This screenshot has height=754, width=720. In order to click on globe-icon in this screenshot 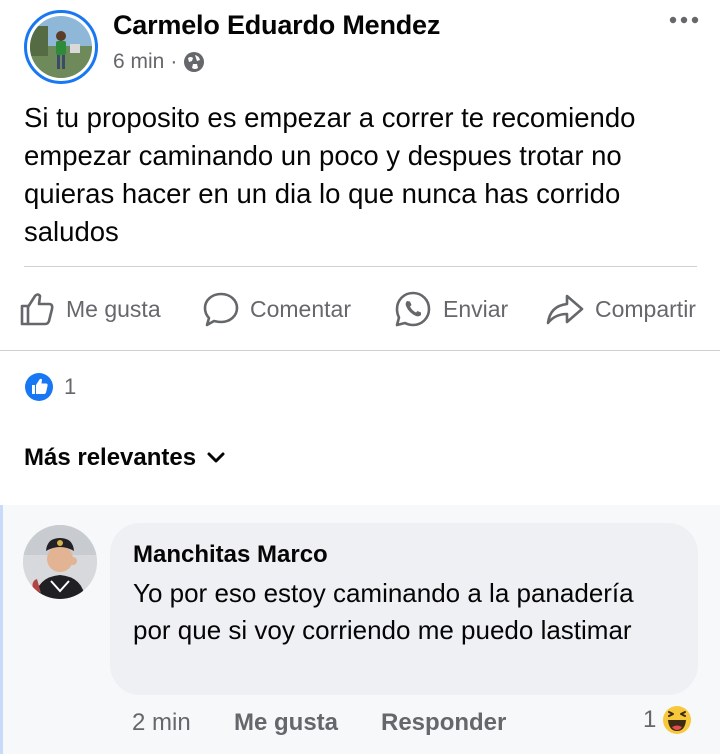, I will do `click(194, 62)`.